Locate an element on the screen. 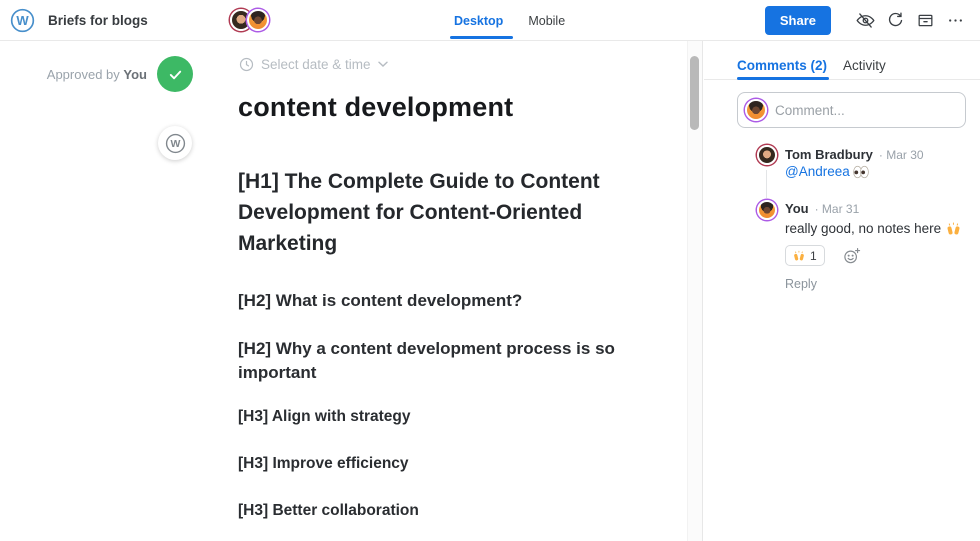  date-picker-label: Select date & time is located at coordinates (316, 64).